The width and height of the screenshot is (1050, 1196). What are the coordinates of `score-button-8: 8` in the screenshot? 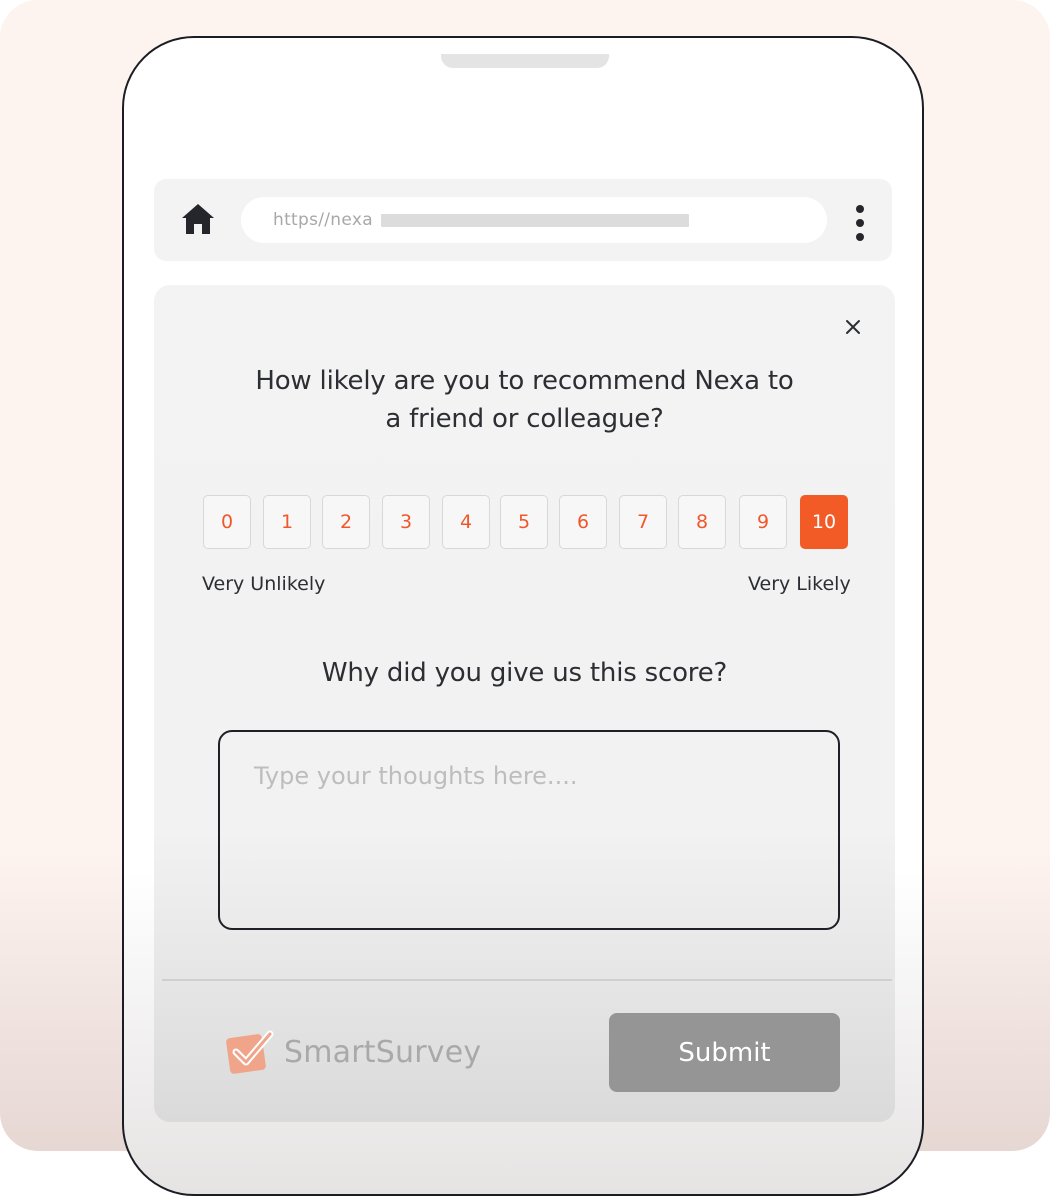 It's located at (702, 522).